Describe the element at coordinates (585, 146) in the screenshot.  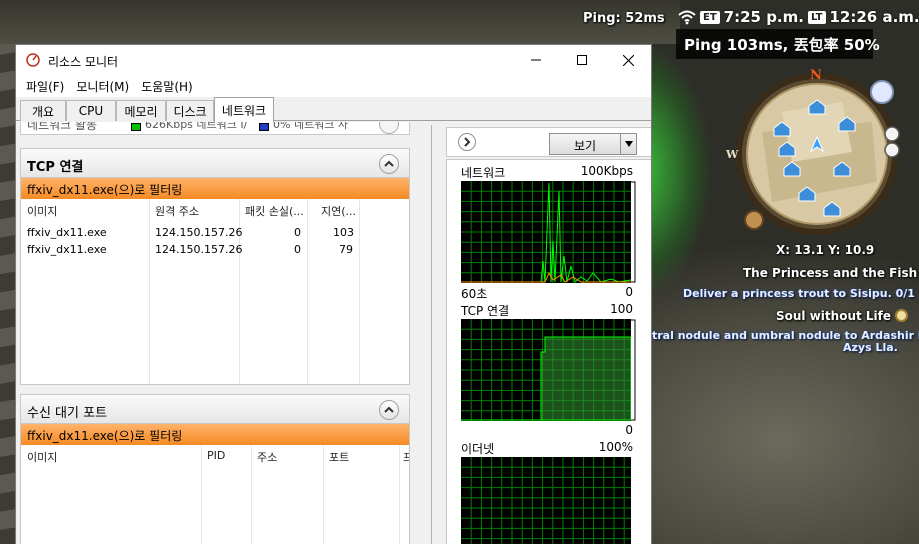
I see `view-dropdown-label: 보기` at that location.